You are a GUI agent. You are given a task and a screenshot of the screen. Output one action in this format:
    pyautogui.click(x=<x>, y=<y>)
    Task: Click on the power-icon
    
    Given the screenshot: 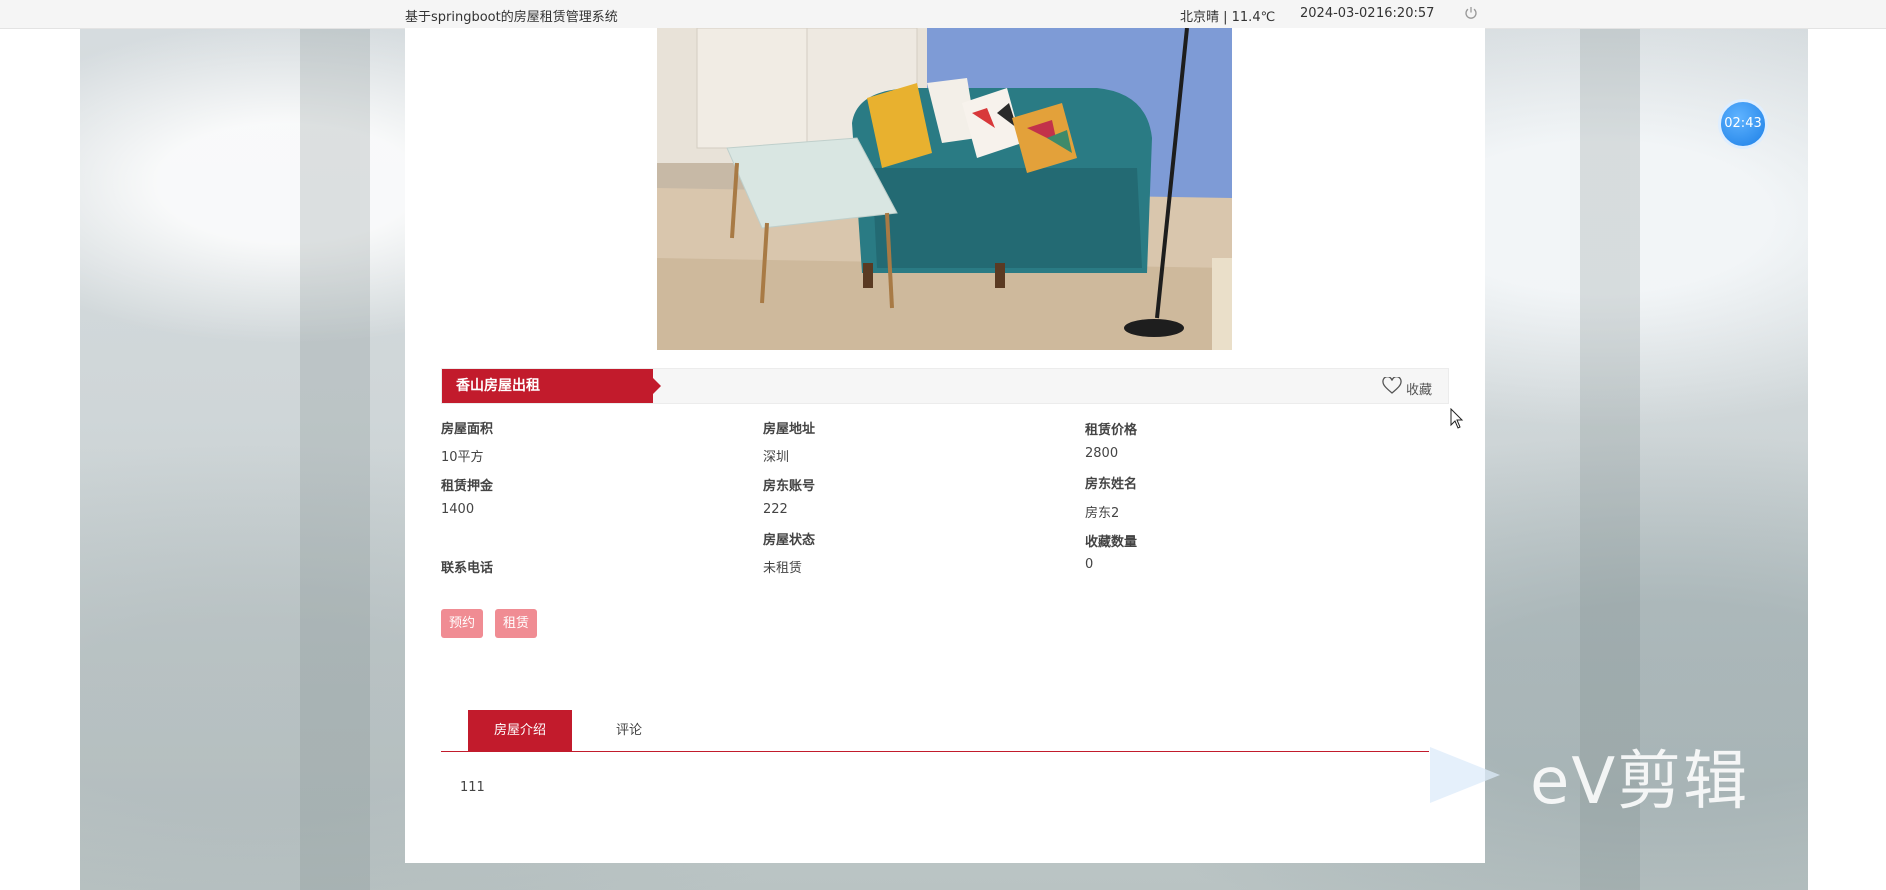 What is the action you would take?
    pyautogui.click(x=1471, y=13)
    